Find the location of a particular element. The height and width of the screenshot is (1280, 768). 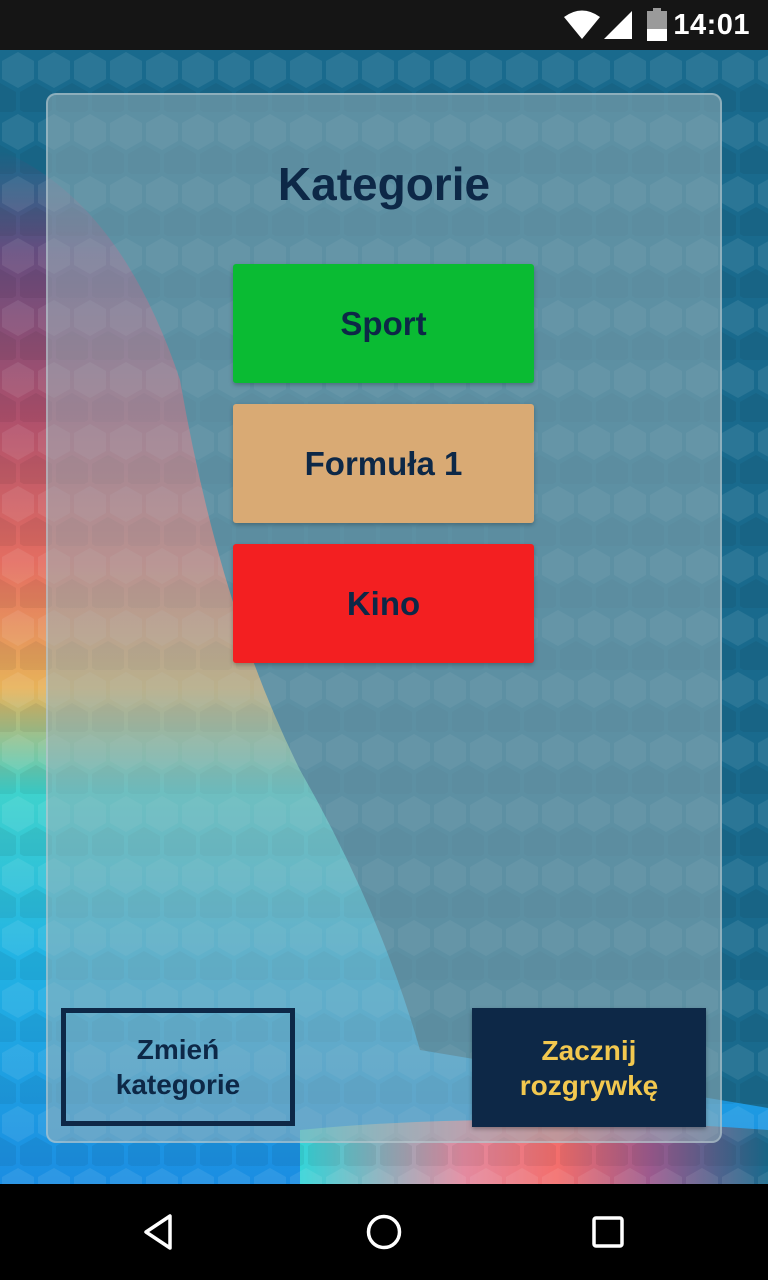

home-icon is located at coordinates (384, 1232).